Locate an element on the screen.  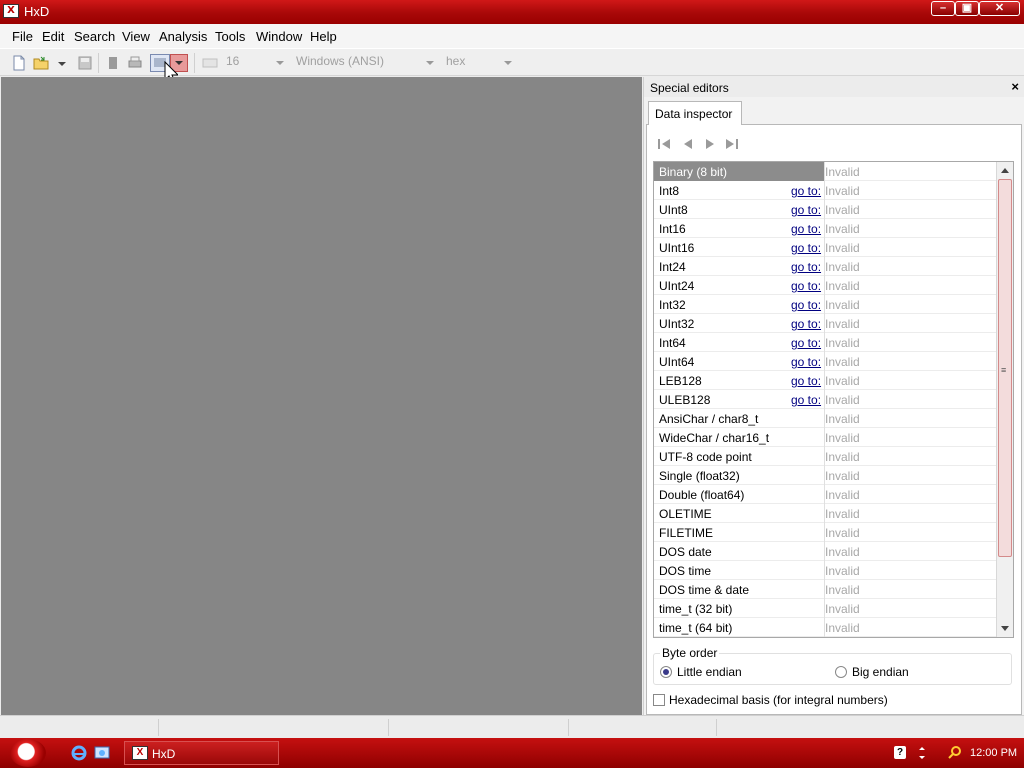
inspector-row: Single (float32) Invalid is located at coordinates (825, 475).